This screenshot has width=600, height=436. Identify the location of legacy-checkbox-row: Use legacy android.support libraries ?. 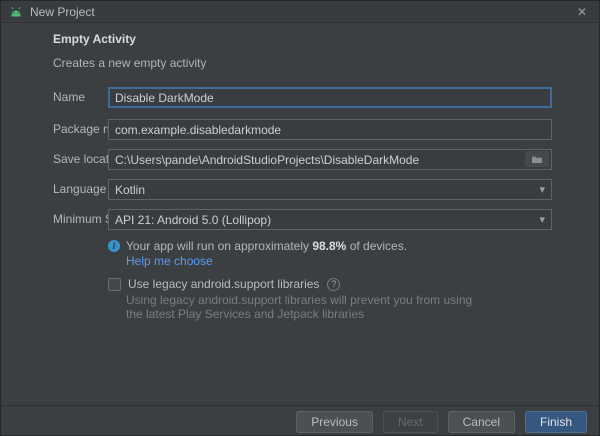
(224, 284).